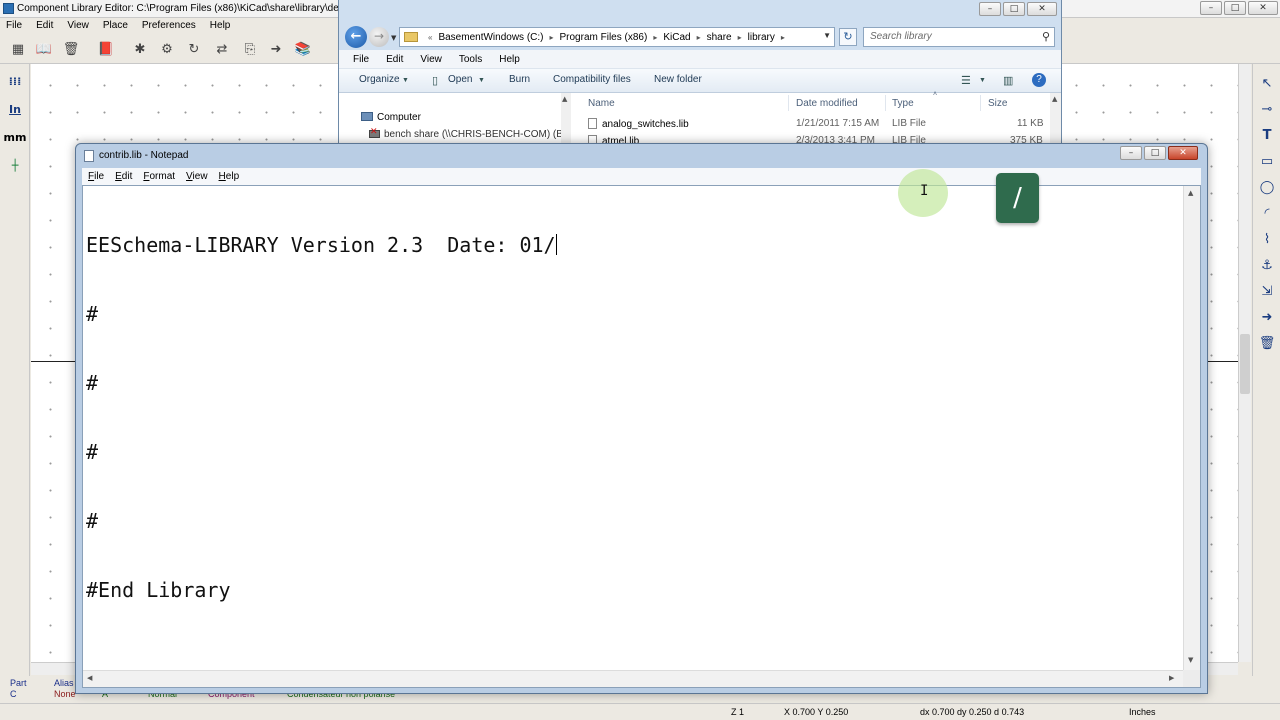 This screenshot has width=1280, height=720. I want to click on export-drawing-icon: ➜, so click(1267, 317).